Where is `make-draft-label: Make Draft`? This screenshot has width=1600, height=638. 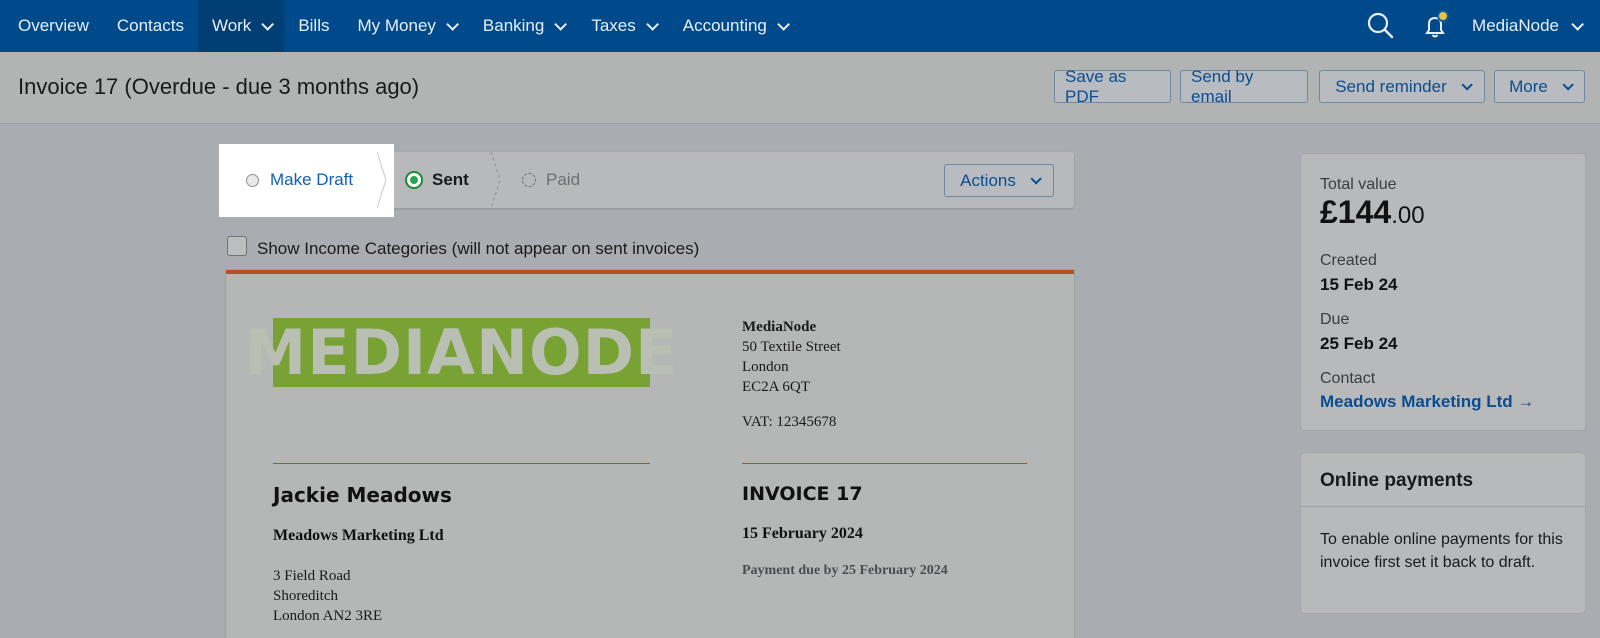
make-draft-label: Make Draft is located at coordinates (312, 179).